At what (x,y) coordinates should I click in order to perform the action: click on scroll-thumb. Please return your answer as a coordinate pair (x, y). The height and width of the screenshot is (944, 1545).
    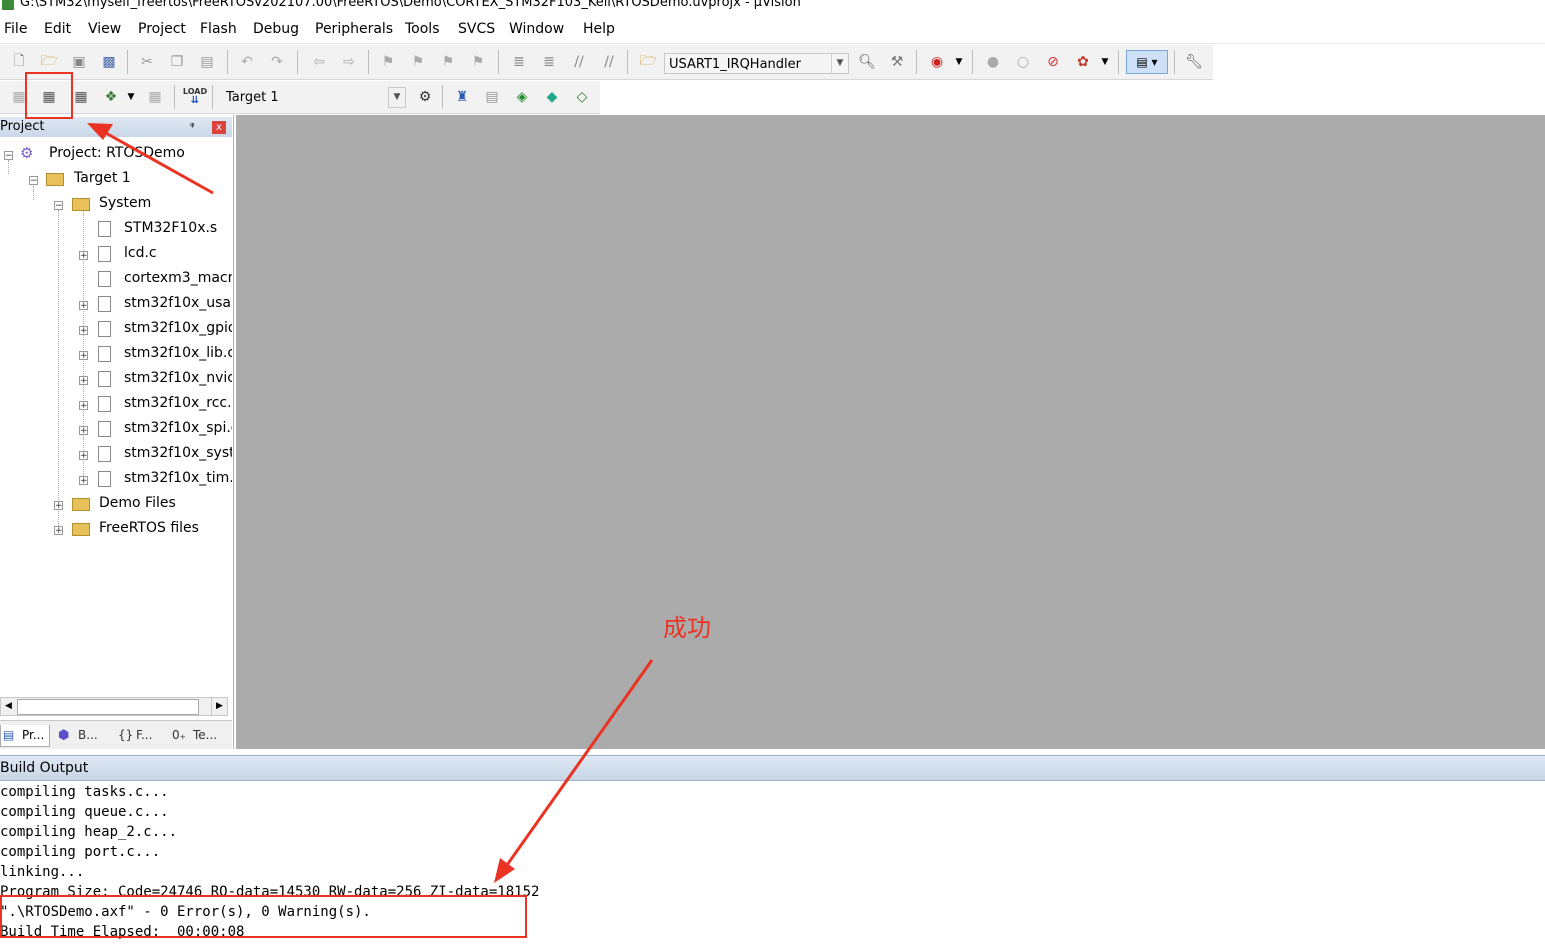
    Looking at the image, I should click on (108, 707).